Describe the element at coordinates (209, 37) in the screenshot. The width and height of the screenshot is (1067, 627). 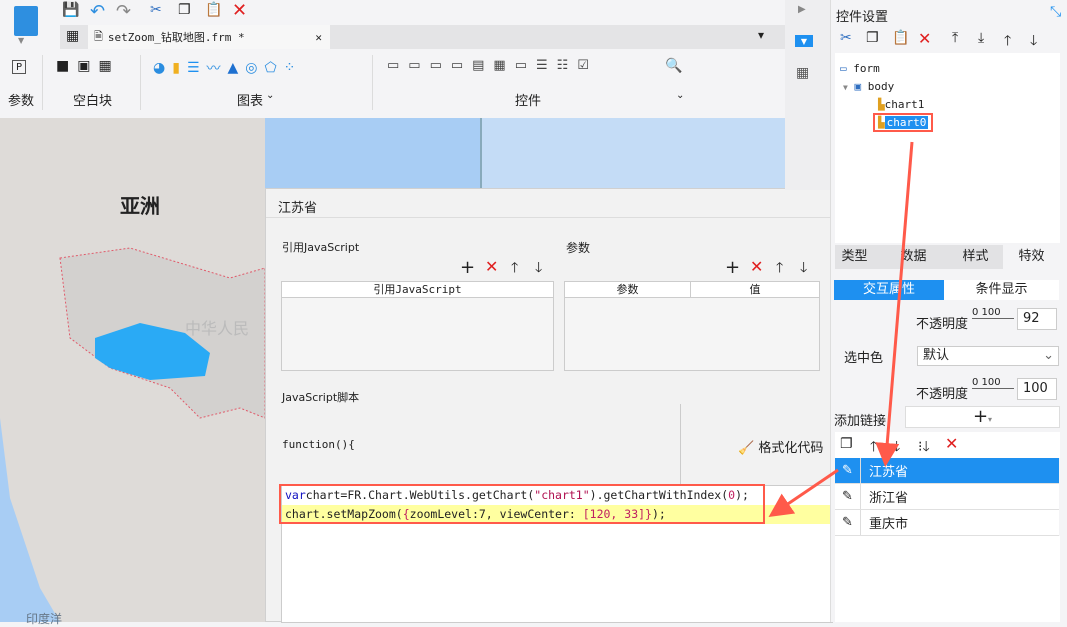
I see `tab-file: 🗎 setZoom_钻取地图.frm * ✕` at that location.